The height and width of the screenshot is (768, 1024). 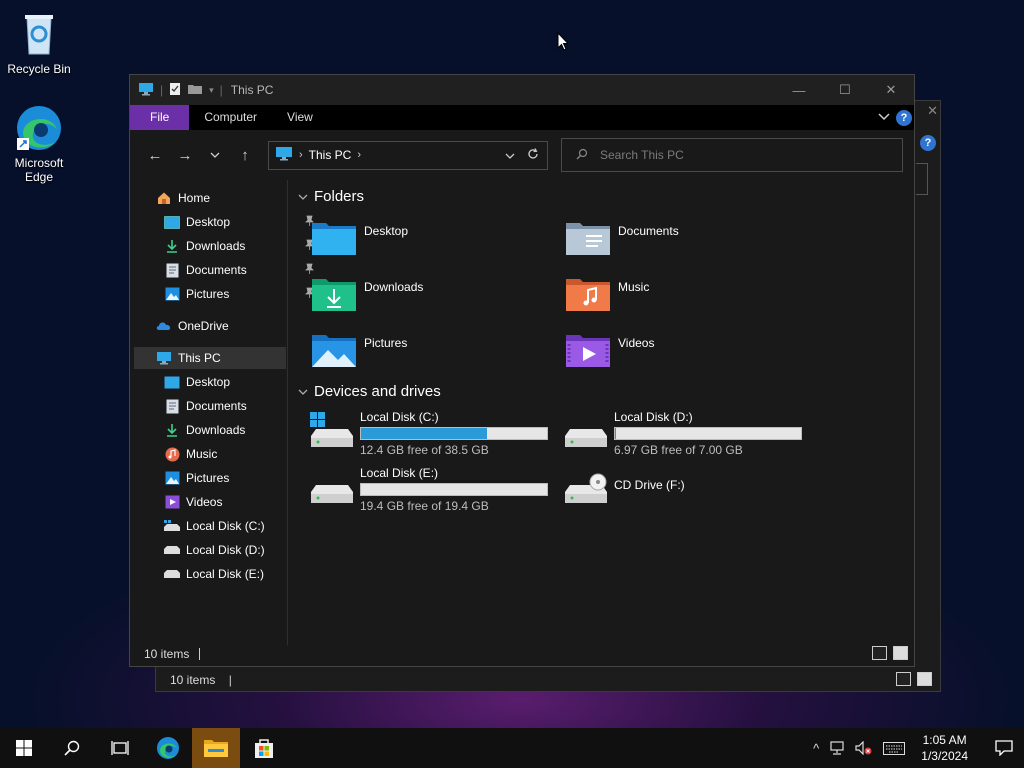 What do you see at coordinates (522, 653) in the screenshot?
I see `status-bar: 10 items` at bounding box center [522, 653].